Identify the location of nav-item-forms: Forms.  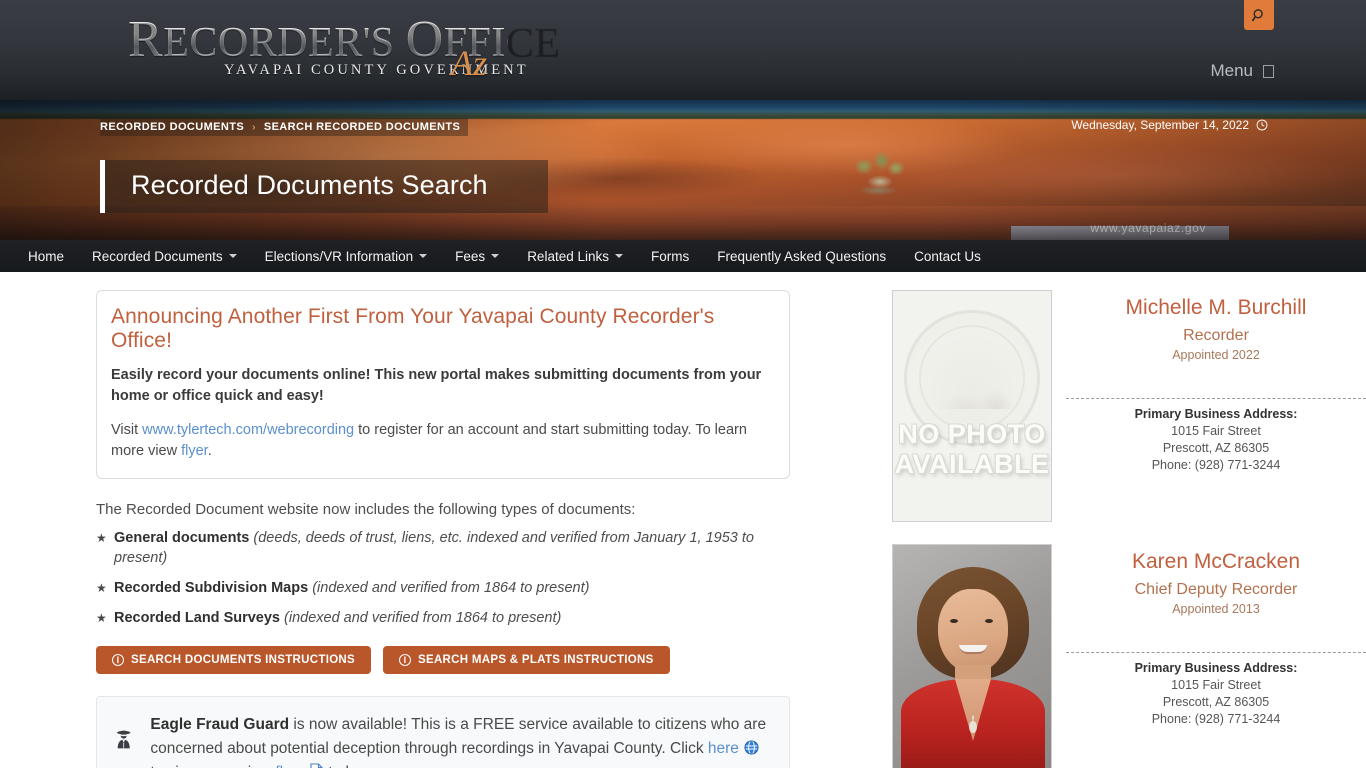
(670, 256).